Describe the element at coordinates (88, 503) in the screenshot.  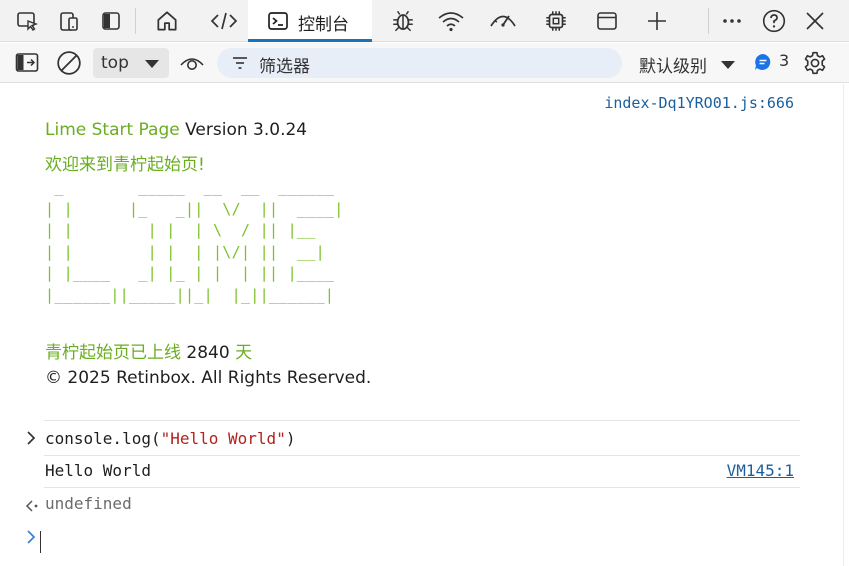
I see `return-value: undefined` at that location.